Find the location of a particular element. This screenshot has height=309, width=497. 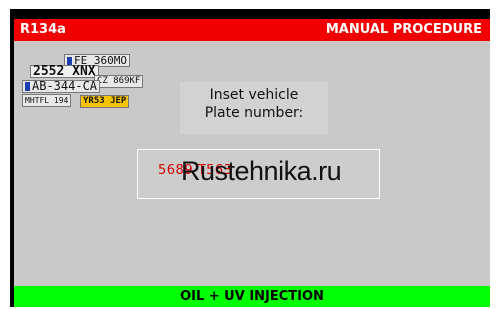

injection-mode-bar: OIL + UV INJECTION is located at coordinates (252, 296).